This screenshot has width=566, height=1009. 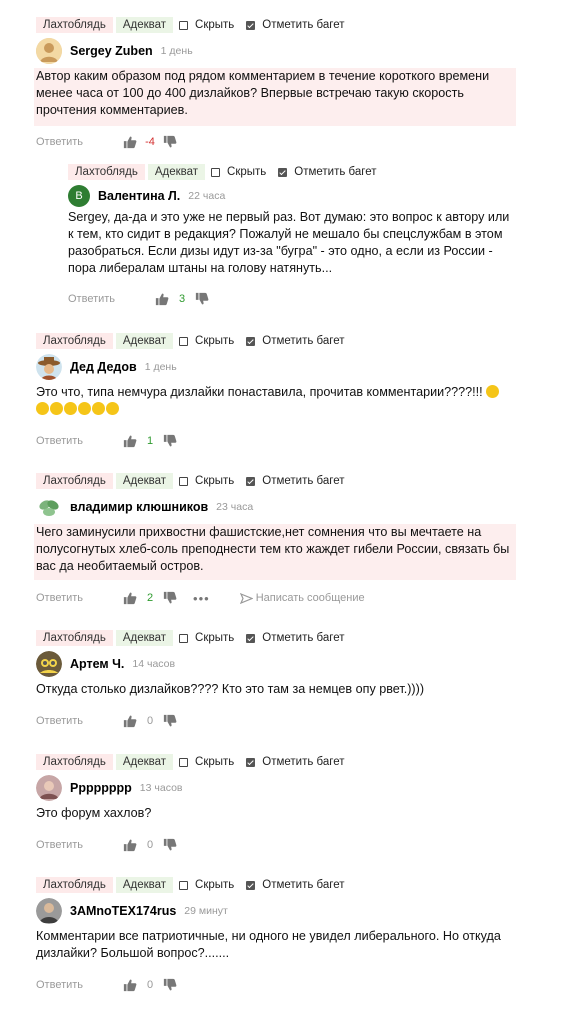 I want to click on person-avatar-icon, so click(x=49, y=911).